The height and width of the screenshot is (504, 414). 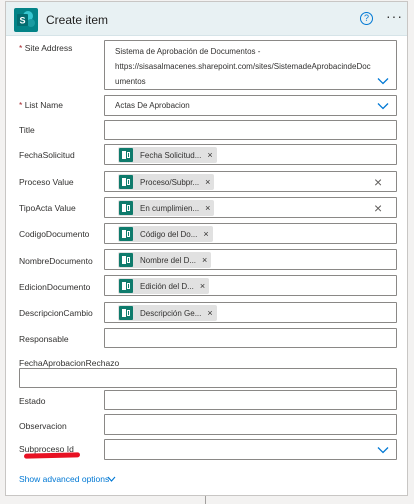 I want to click on site-address-line-1: Sistema de Aprobación de Documentos -, so click(x=188, y=51).